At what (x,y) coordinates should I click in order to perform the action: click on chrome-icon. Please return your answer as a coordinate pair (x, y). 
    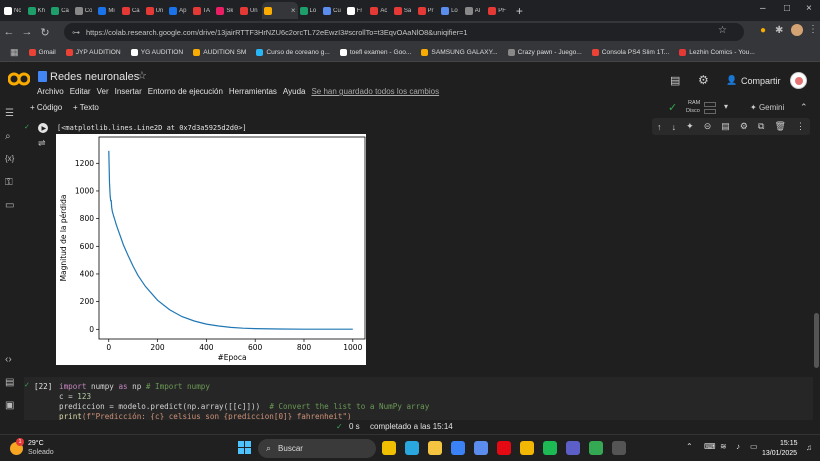
    Looking at the image, I should click on (596, 448).